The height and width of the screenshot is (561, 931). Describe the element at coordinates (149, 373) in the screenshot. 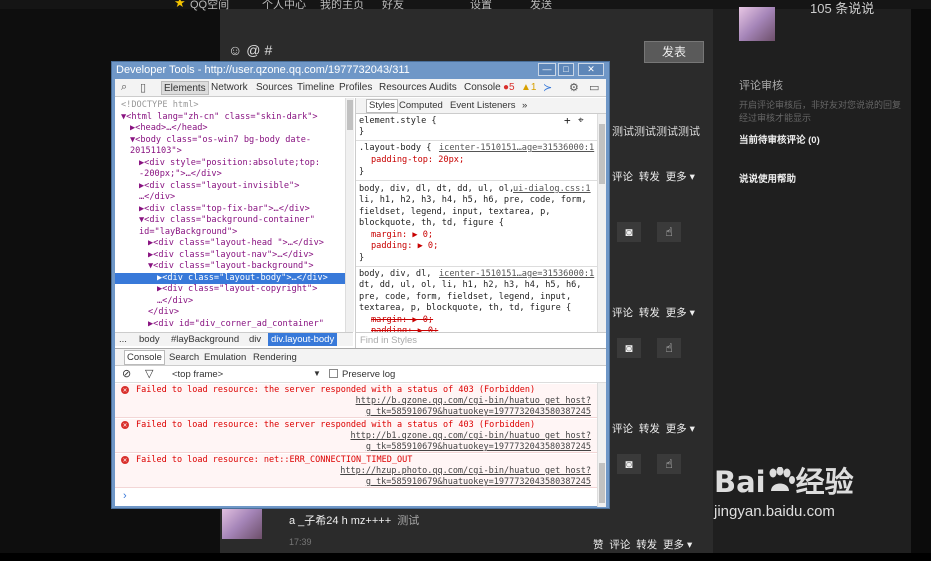

I see `filter-icon: ▽` at that location.